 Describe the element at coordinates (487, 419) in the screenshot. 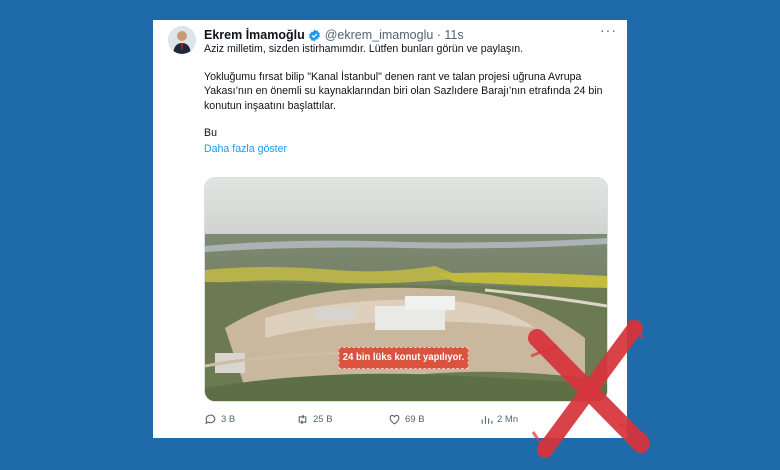

I see `views-icon` at that location.